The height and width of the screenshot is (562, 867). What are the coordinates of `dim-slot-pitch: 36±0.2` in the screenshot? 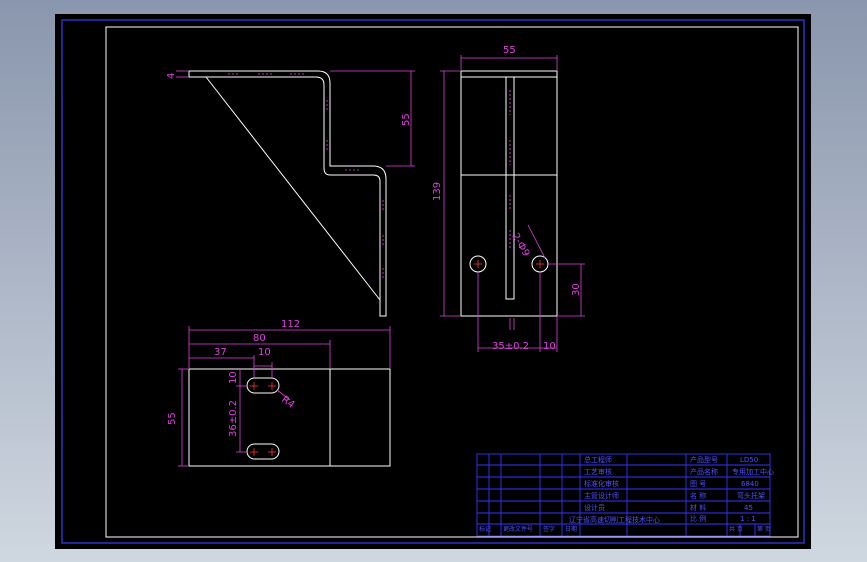 It's located at (233, 418).